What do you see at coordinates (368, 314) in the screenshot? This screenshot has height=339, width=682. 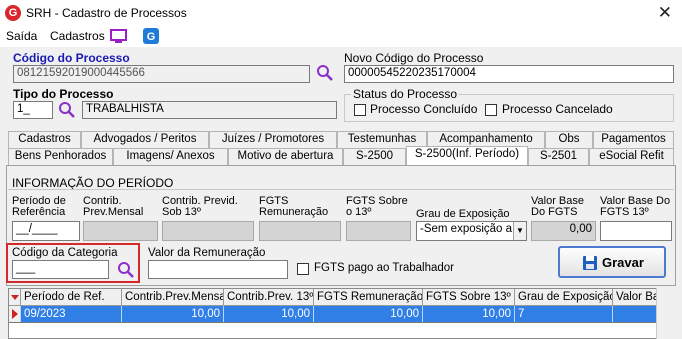 I see `cell-fgts-rem: 10,00` at bounding box center [368, 314].